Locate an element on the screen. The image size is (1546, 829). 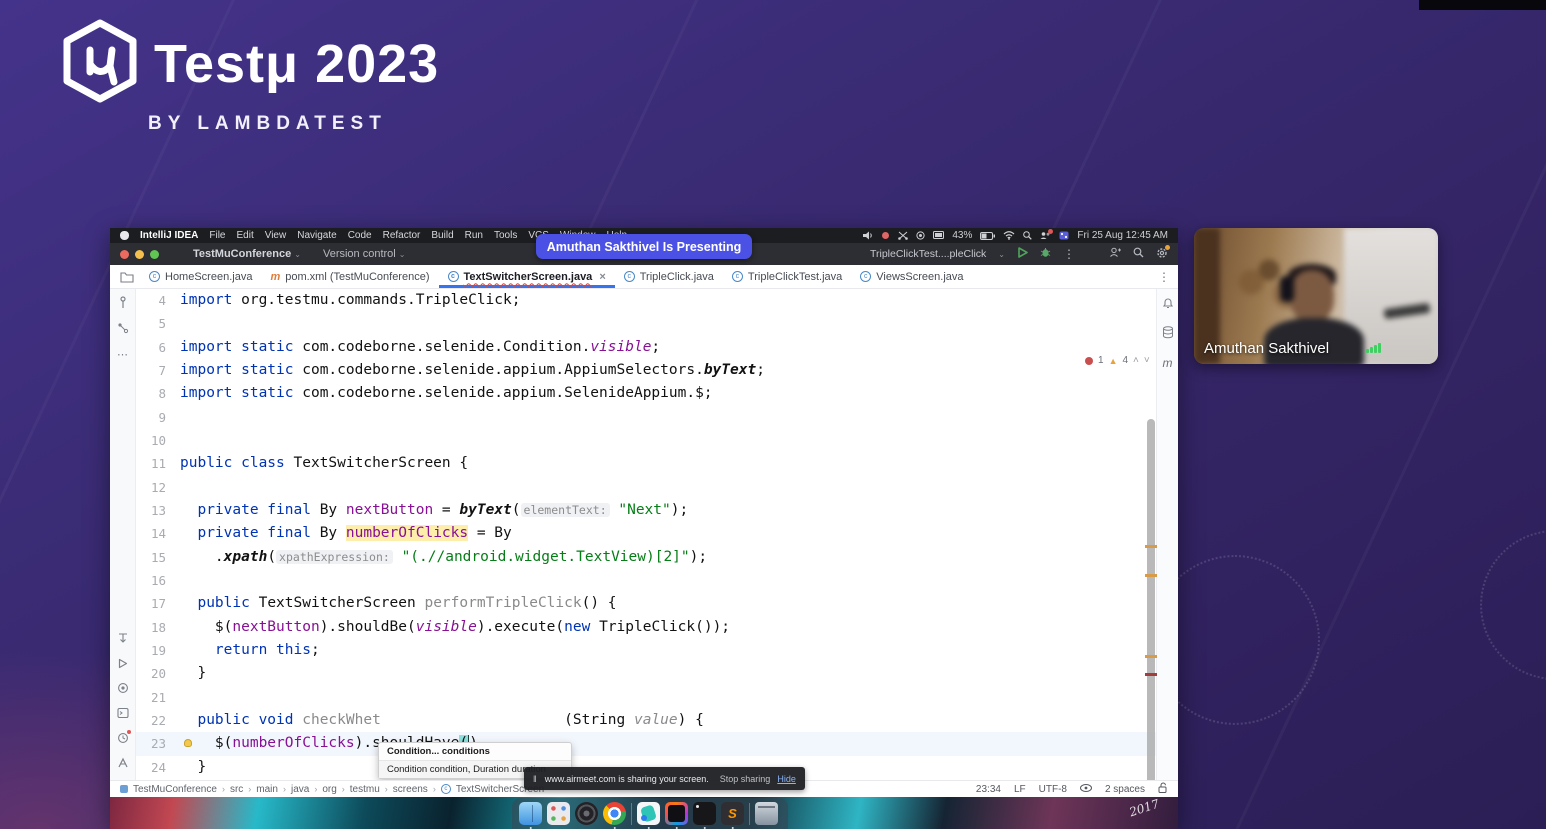
breadcrumb-item: TestMuConference is located at coordinates (175, 789).